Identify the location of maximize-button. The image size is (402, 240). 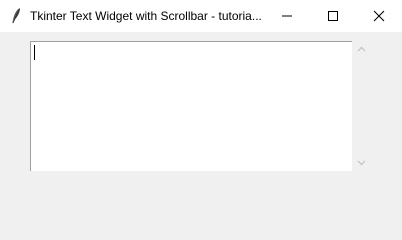
(333, 16).